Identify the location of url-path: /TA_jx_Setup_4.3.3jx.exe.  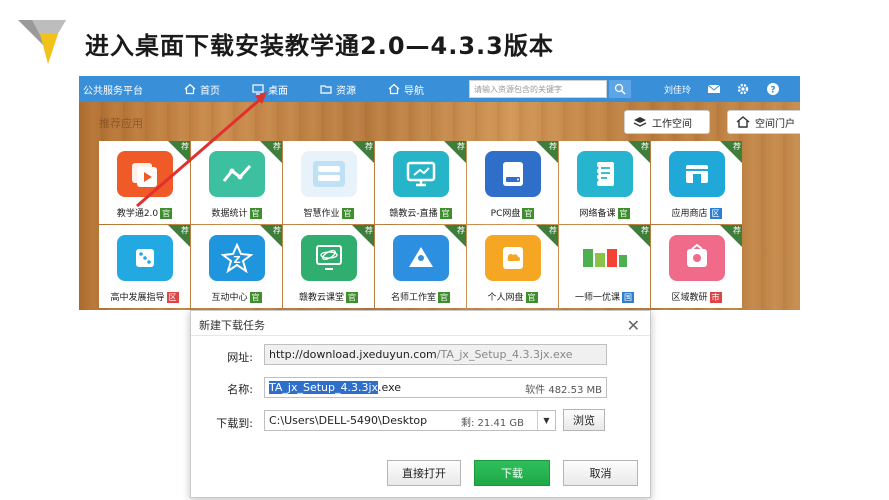
(504, 354).